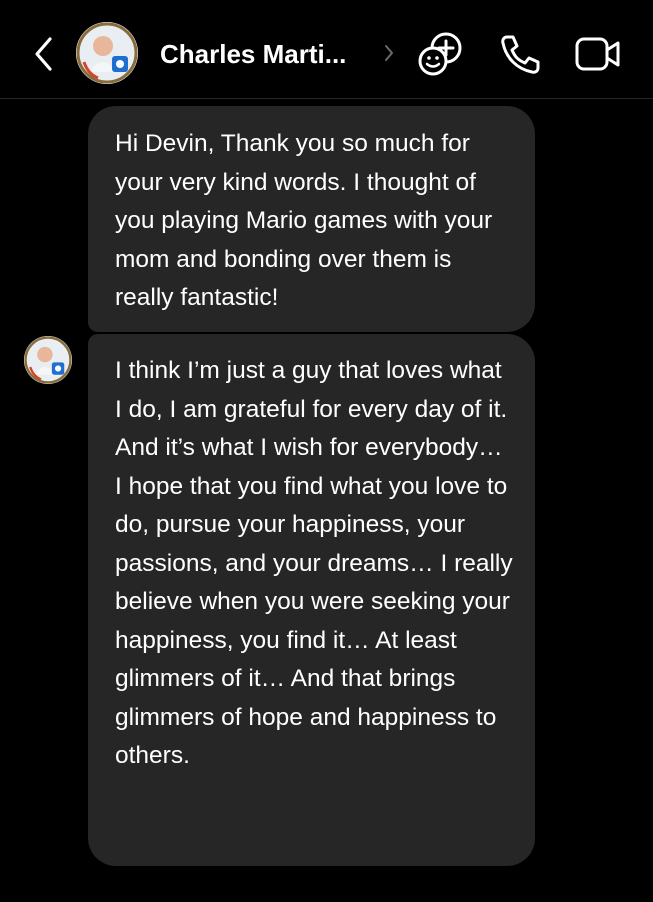 The image size is (653, 902). Describe the element at coordinates (389, 53) in the screenshot. I see `chevron-right-icon` at that location.